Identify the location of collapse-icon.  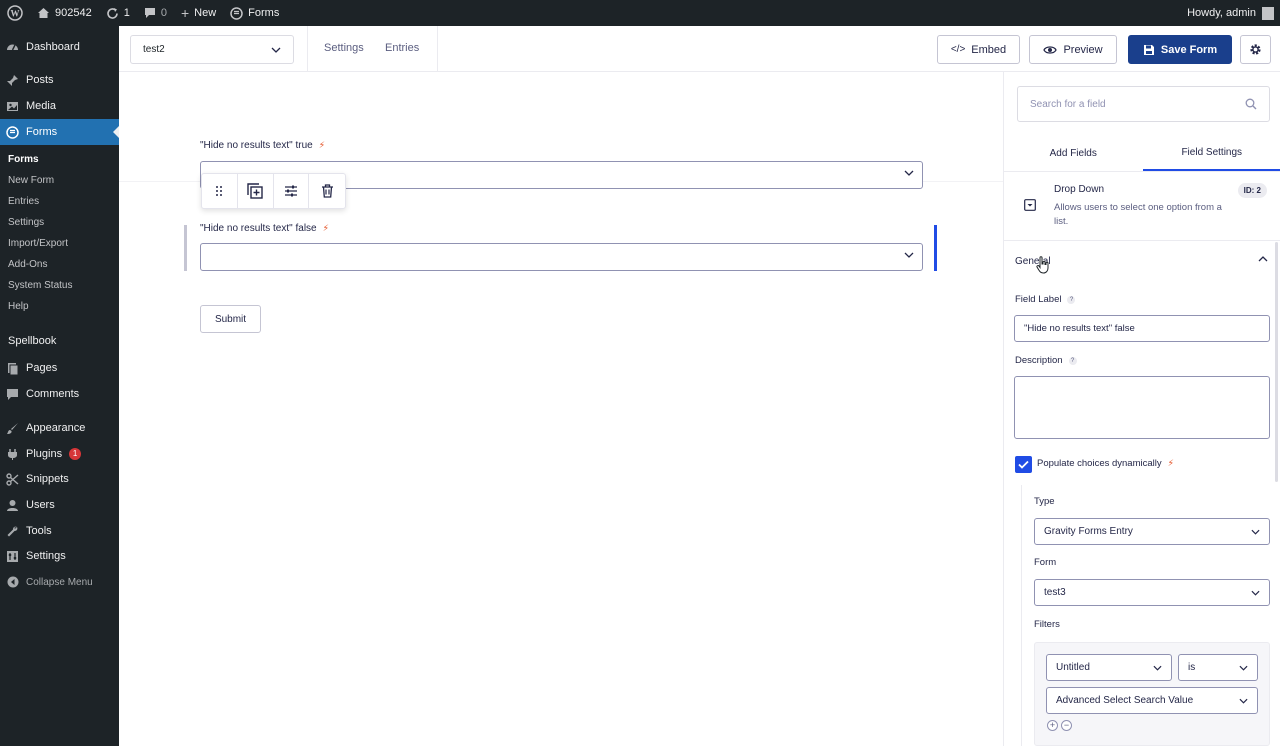
(12, 582).